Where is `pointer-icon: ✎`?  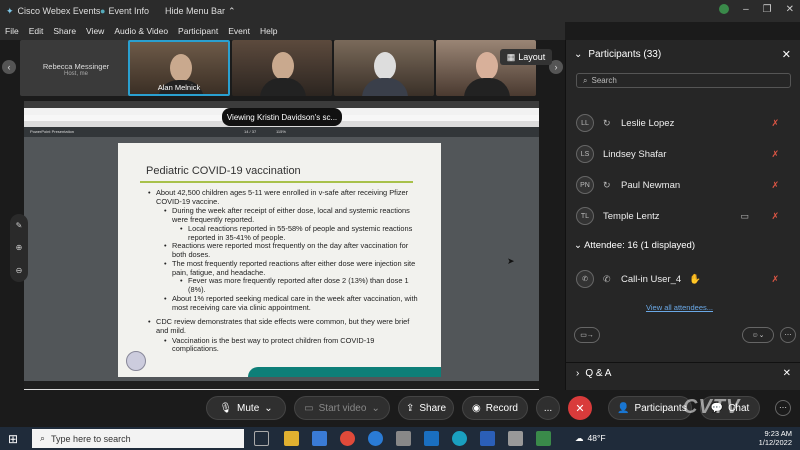
pointer-icon: ✎ is located at coordinates (19, 225).